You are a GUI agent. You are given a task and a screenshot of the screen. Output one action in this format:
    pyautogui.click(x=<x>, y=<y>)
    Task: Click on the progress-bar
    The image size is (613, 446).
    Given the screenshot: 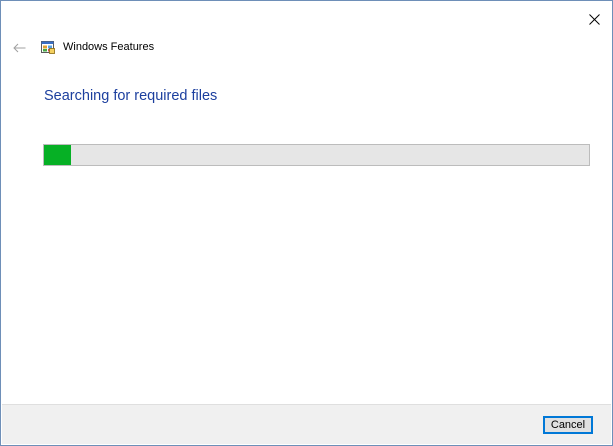 What is the action you would take?
    pyautogui.click(x=316, y=155)
    